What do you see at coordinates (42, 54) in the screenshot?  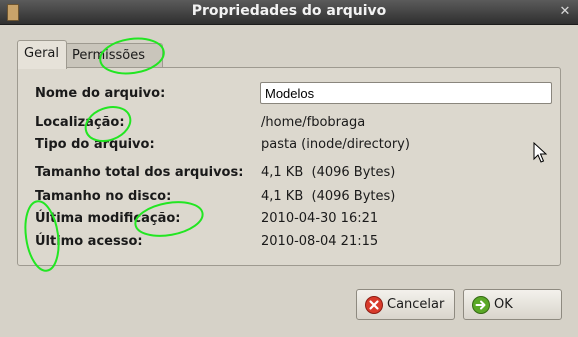 I see `tab-geral: Geral` at bounding box center [42, 54].